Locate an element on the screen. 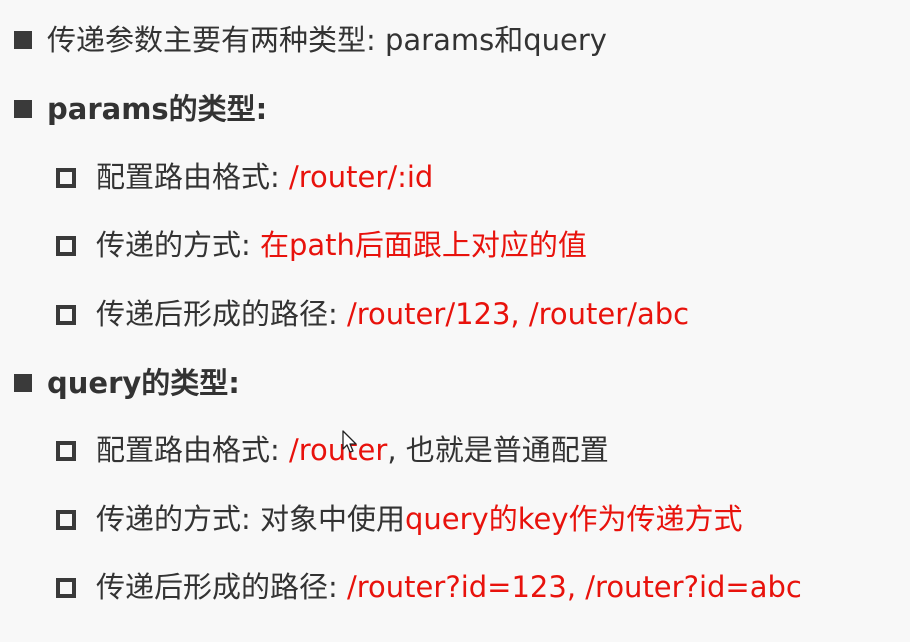 Image resolution: width=910 pixels, height=642 pixels. suffix: , 也就是普通配置 is located at coordinates (498, 450).